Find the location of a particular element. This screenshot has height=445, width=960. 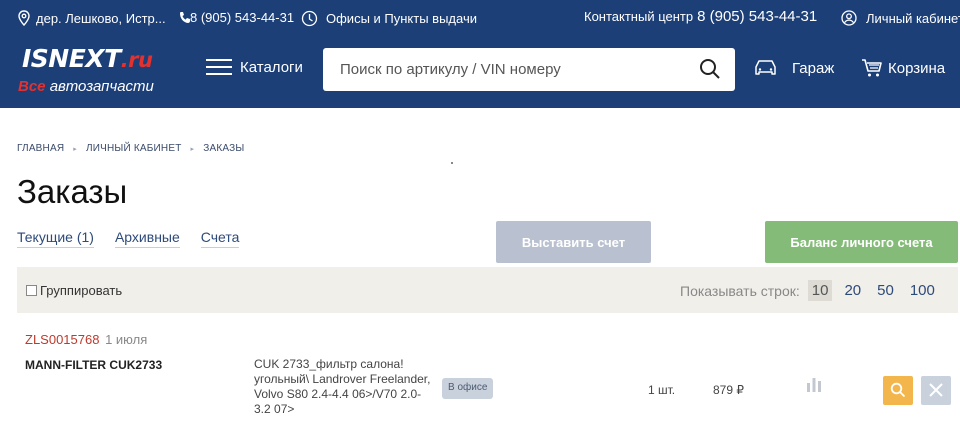

cart-icon is located at coordinates (872, 68).